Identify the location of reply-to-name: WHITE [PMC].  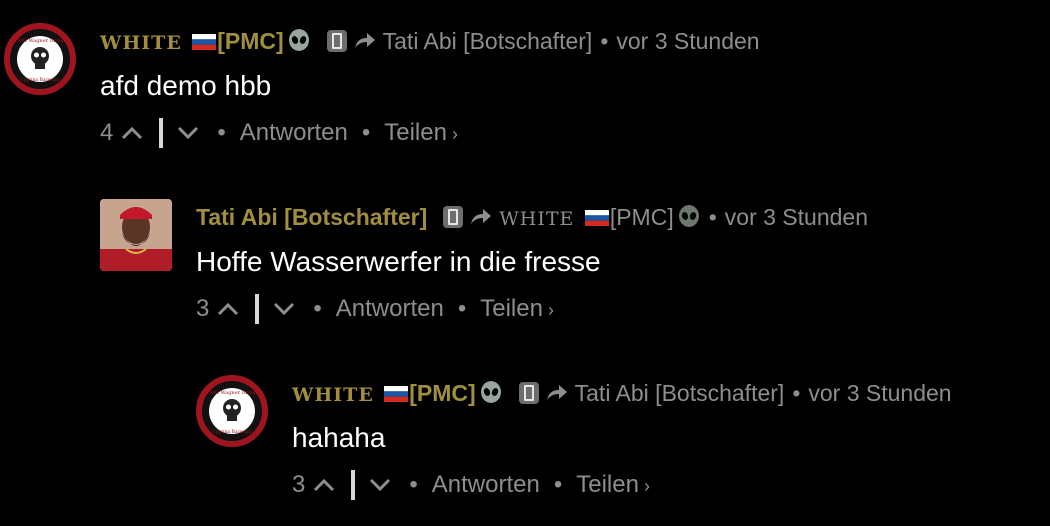
(586, 217).